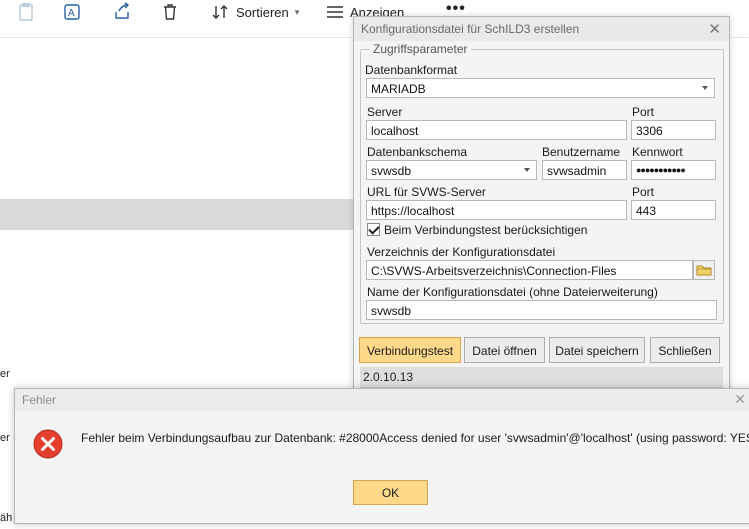 This screenshot has width=749, height=529. What do you see at coordinates (385, 112) in the screenshot?
I see `server-label: Server` at bounding box center [385, 112].